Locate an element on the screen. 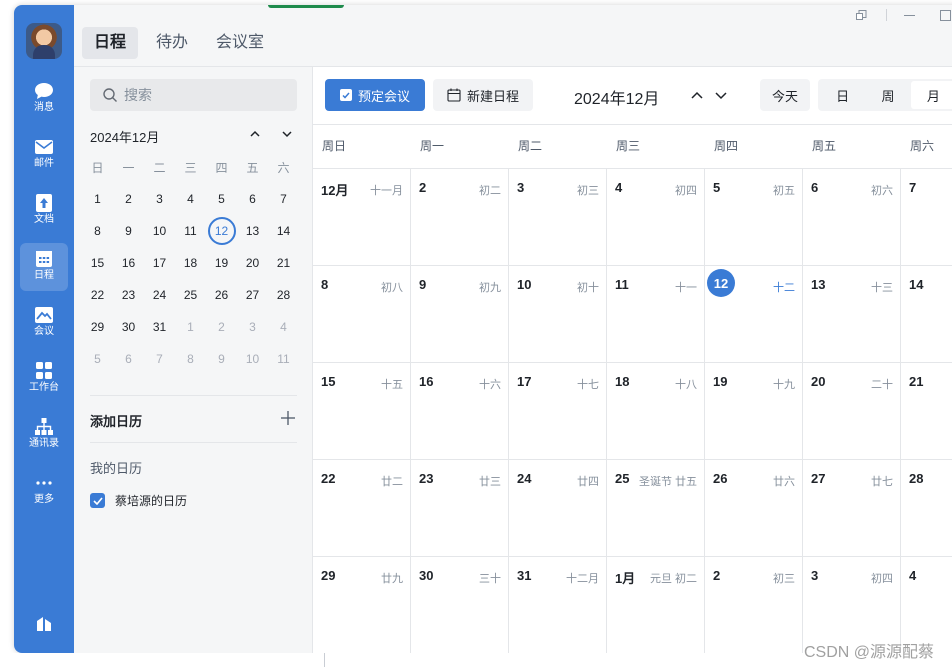  day-cell: 18 十八 is located at coordinates (656, 411).